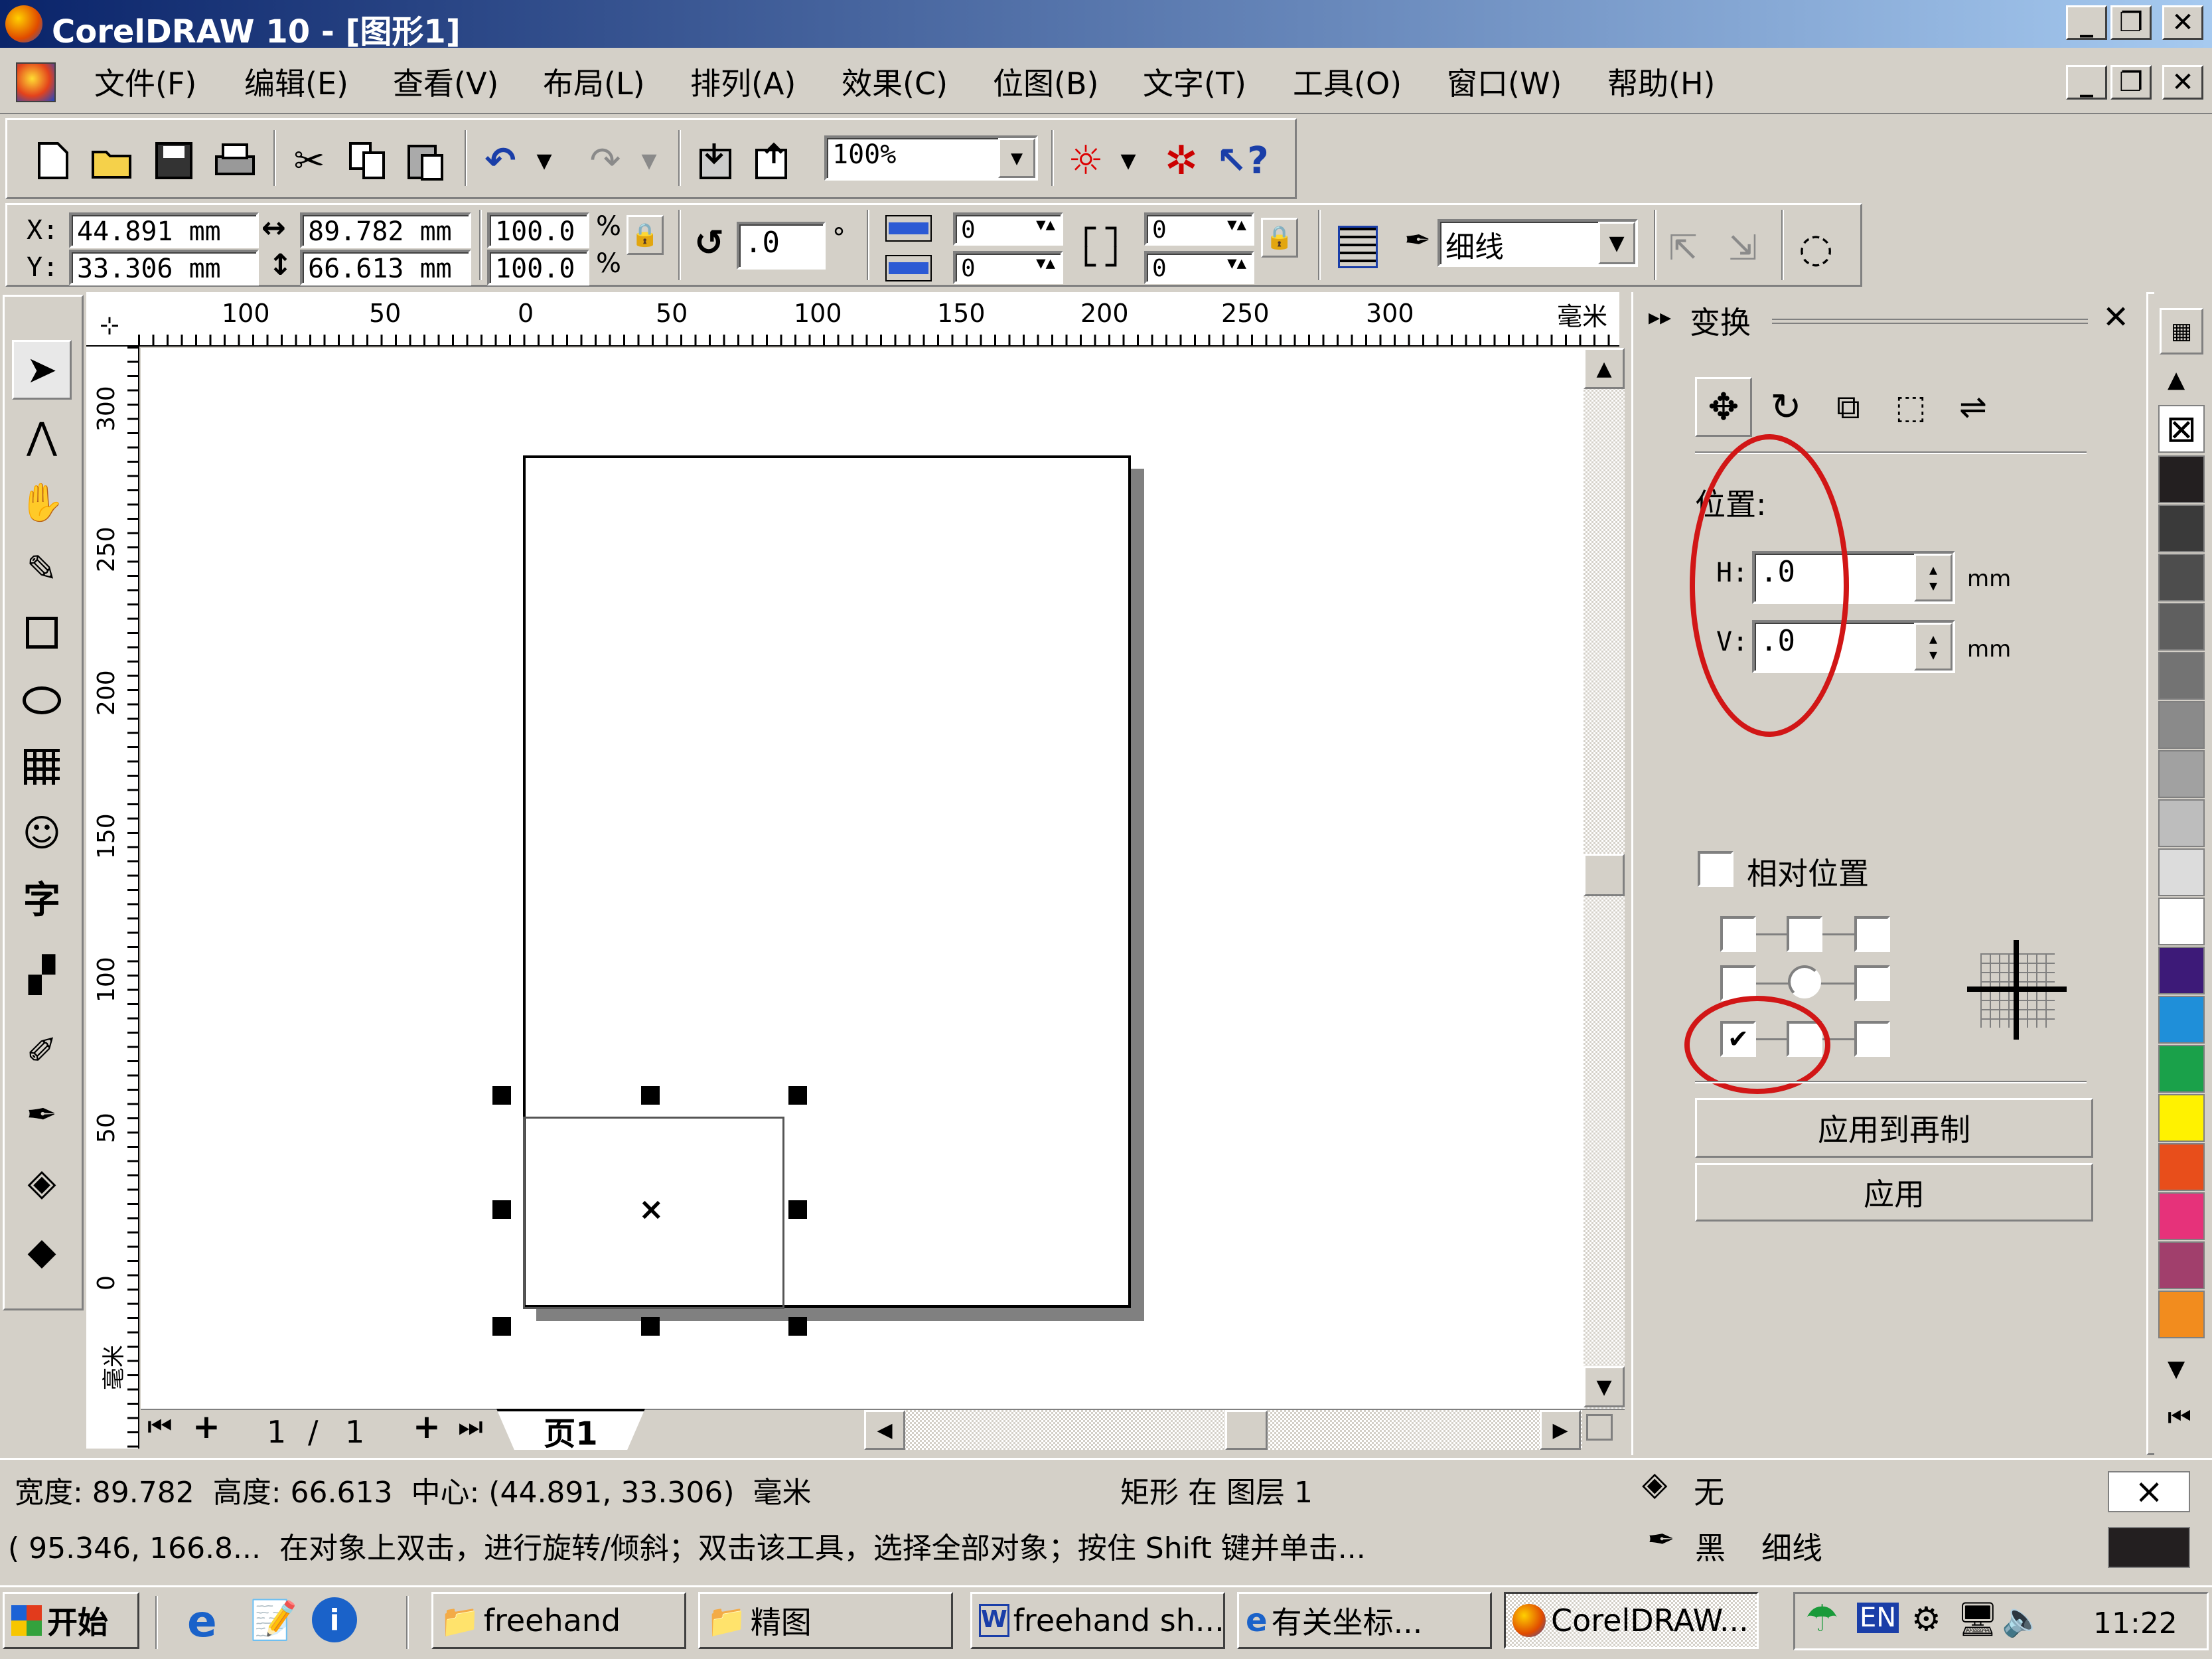 This screenshot has width=2212, height=1659. I want to click on to-back-icon: ⇲, so click(1743, 248).